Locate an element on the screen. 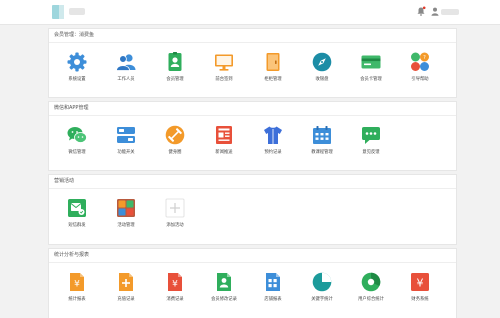 The height and width of the screenshot is (318, 500). item-label: 短信群发 is located at coordinates (77, 225).